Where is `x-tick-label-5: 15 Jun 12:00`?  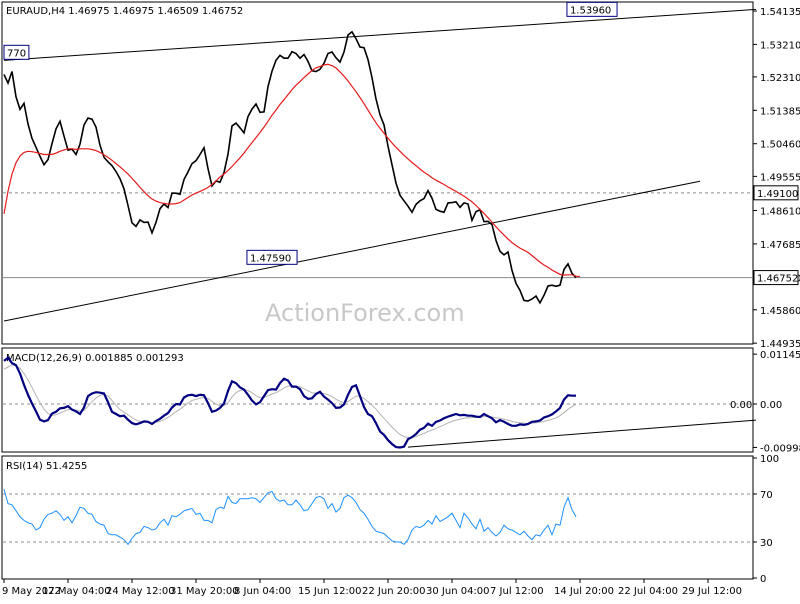 x-tick-label-5: 15 Jun 12:00 is located at coordinates (330, 591).